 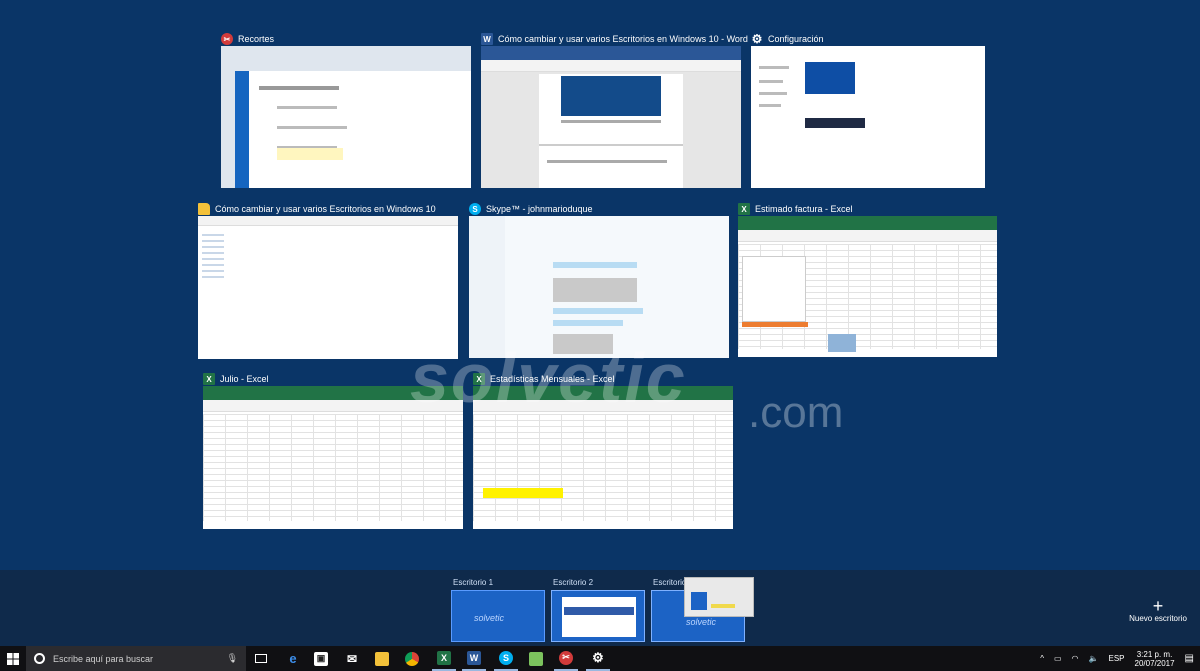 I want to click on window-title: Julio - Excel, so click(x=244, y=379).